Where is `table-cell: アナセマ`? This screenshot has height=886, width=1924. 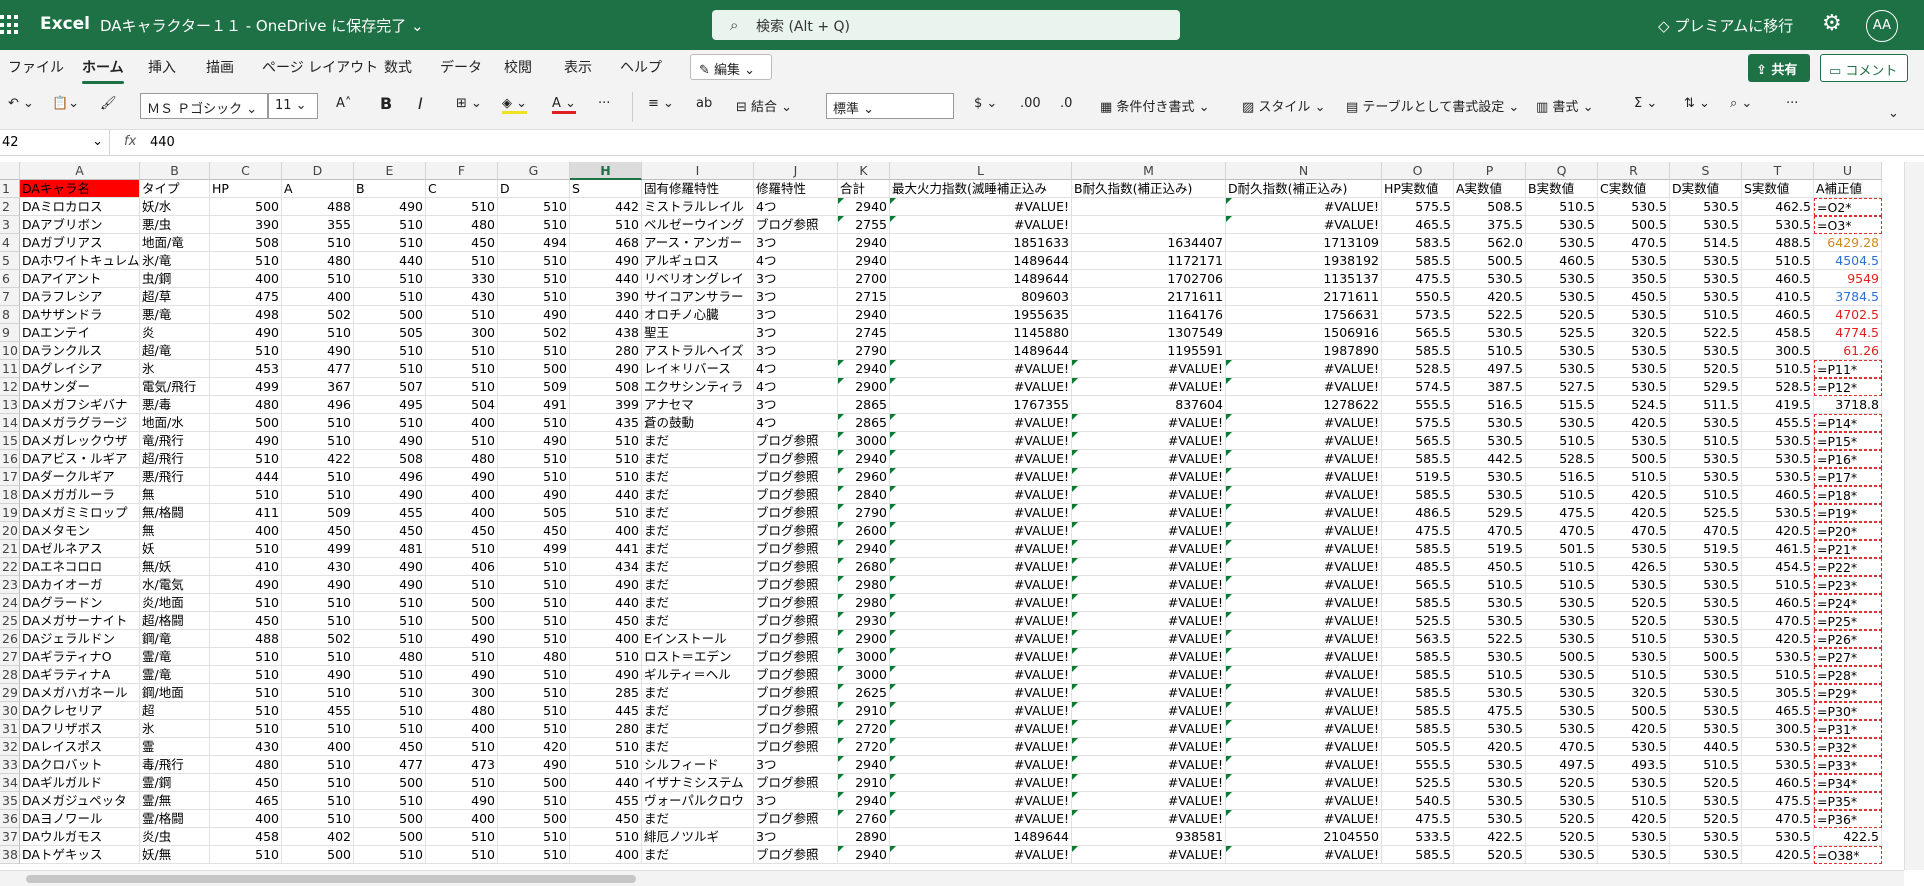 table-cell: アナセマ is located at coordinates (698, 405).